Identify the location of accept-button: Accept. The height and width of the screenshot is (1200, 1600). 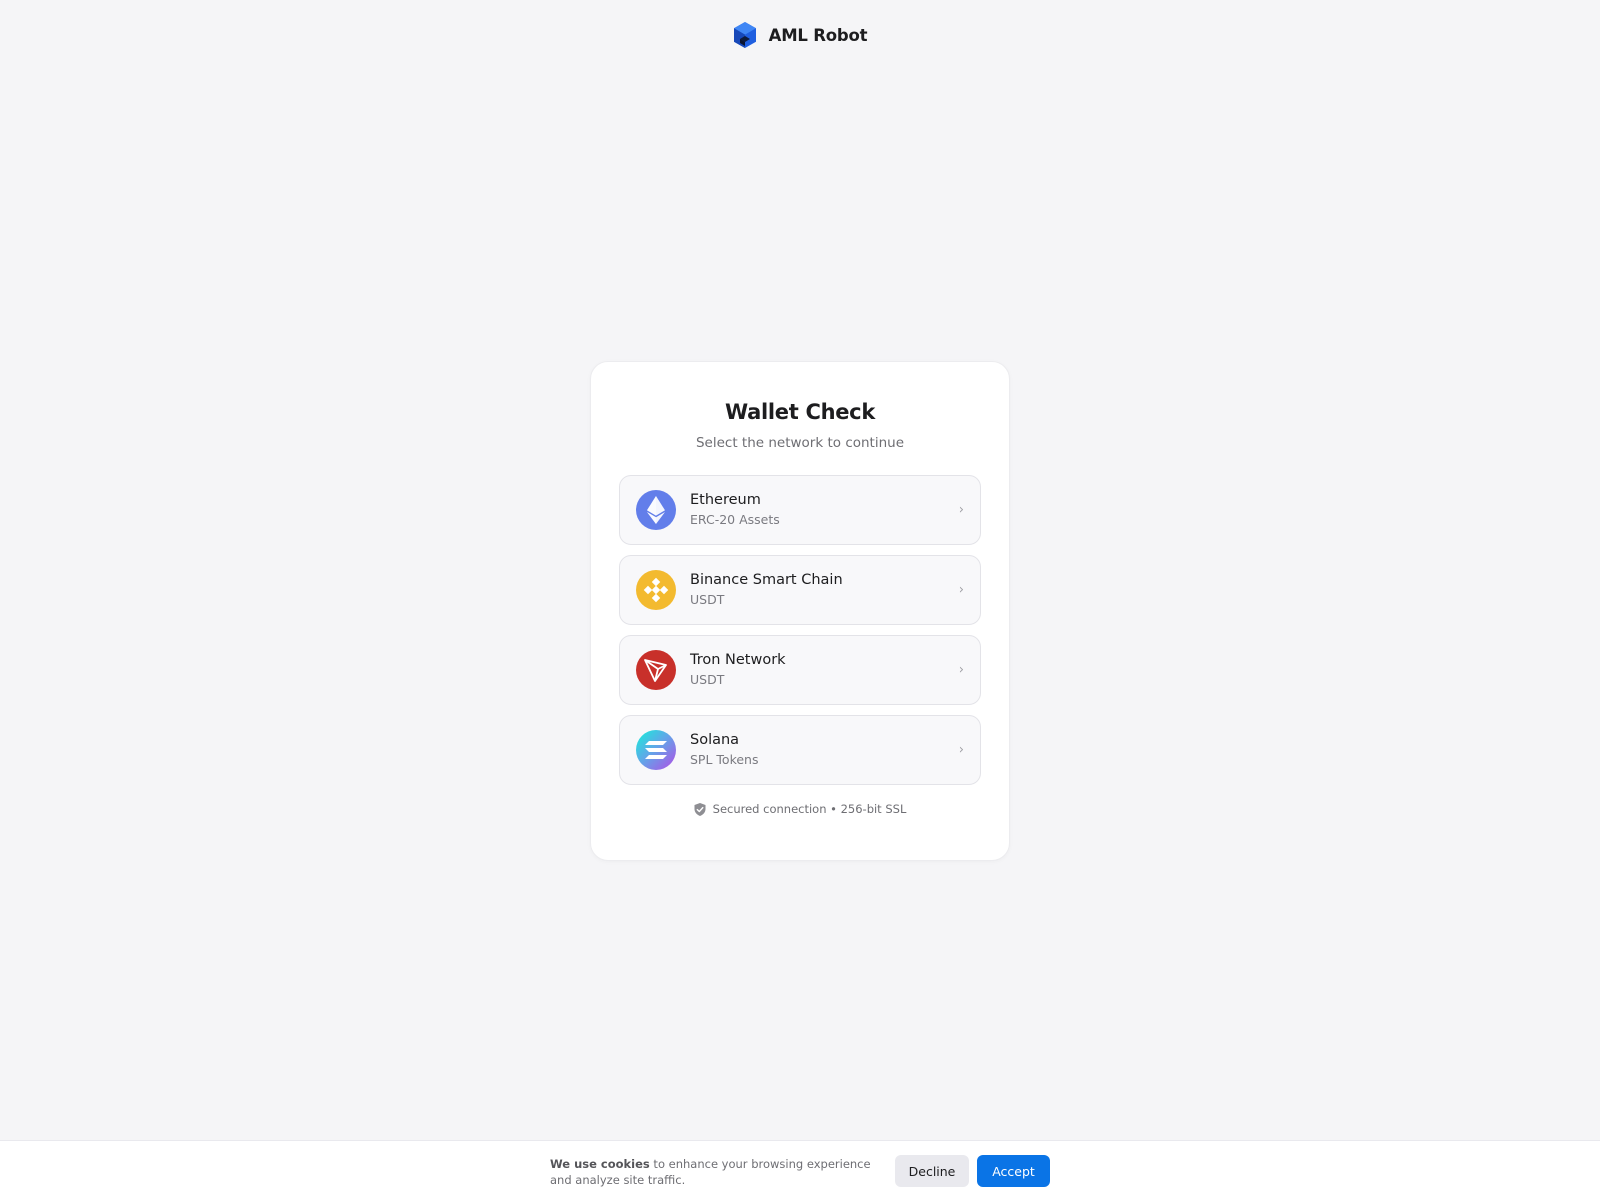
(1013, 1171).